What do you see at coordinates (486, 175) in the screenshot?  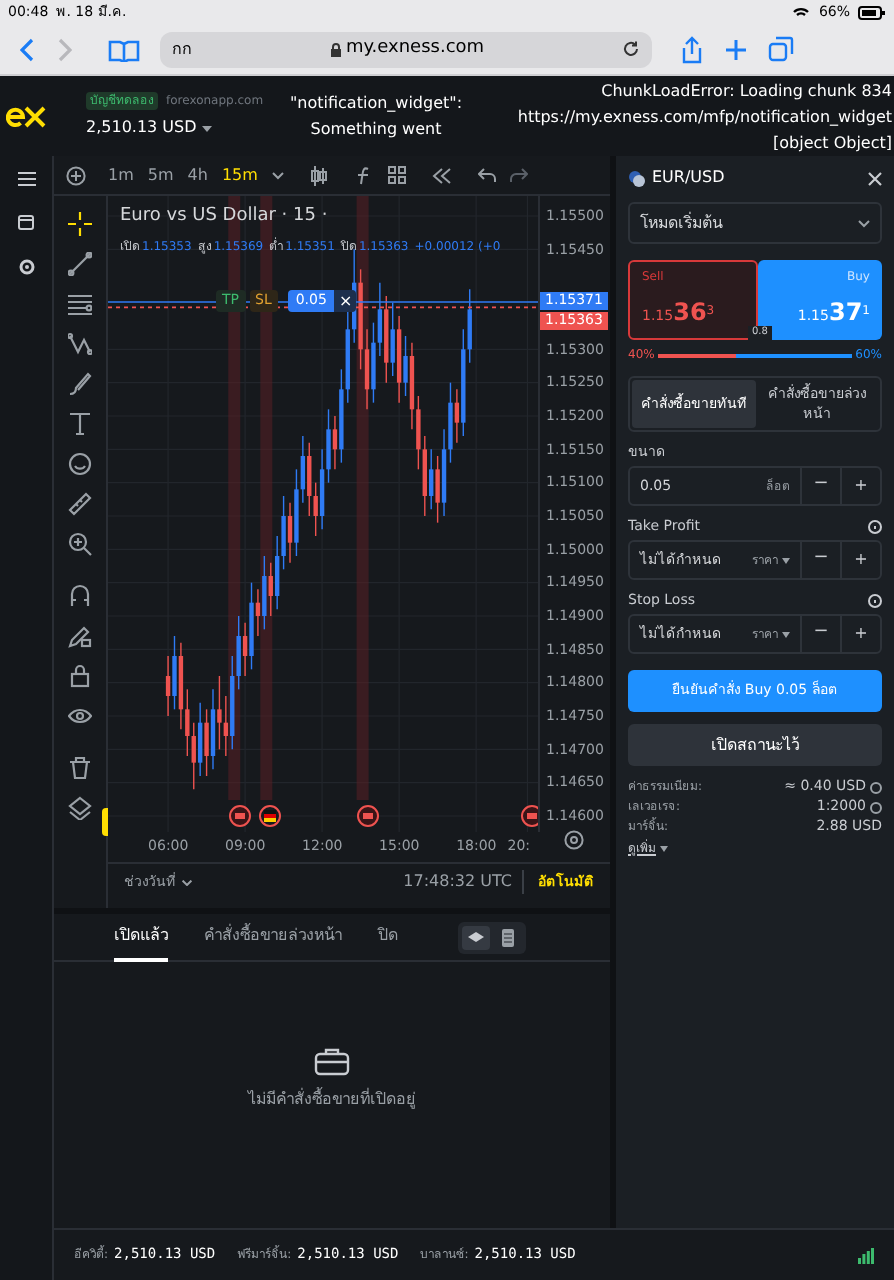 I see `undo-icon` at bounding box center [486, 175].